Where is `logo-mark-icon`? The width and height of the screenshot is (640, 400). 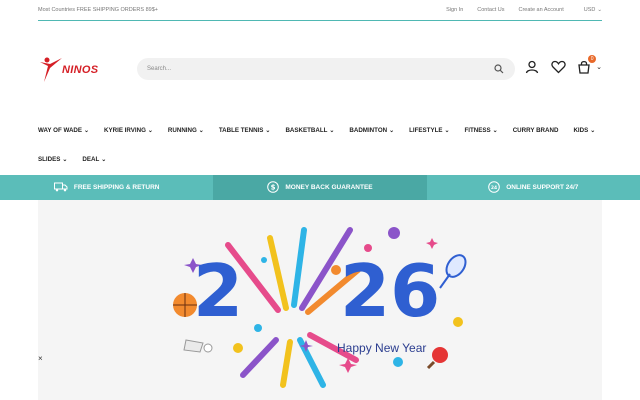 logo-mark-icon is located at coordinates (51, 69).